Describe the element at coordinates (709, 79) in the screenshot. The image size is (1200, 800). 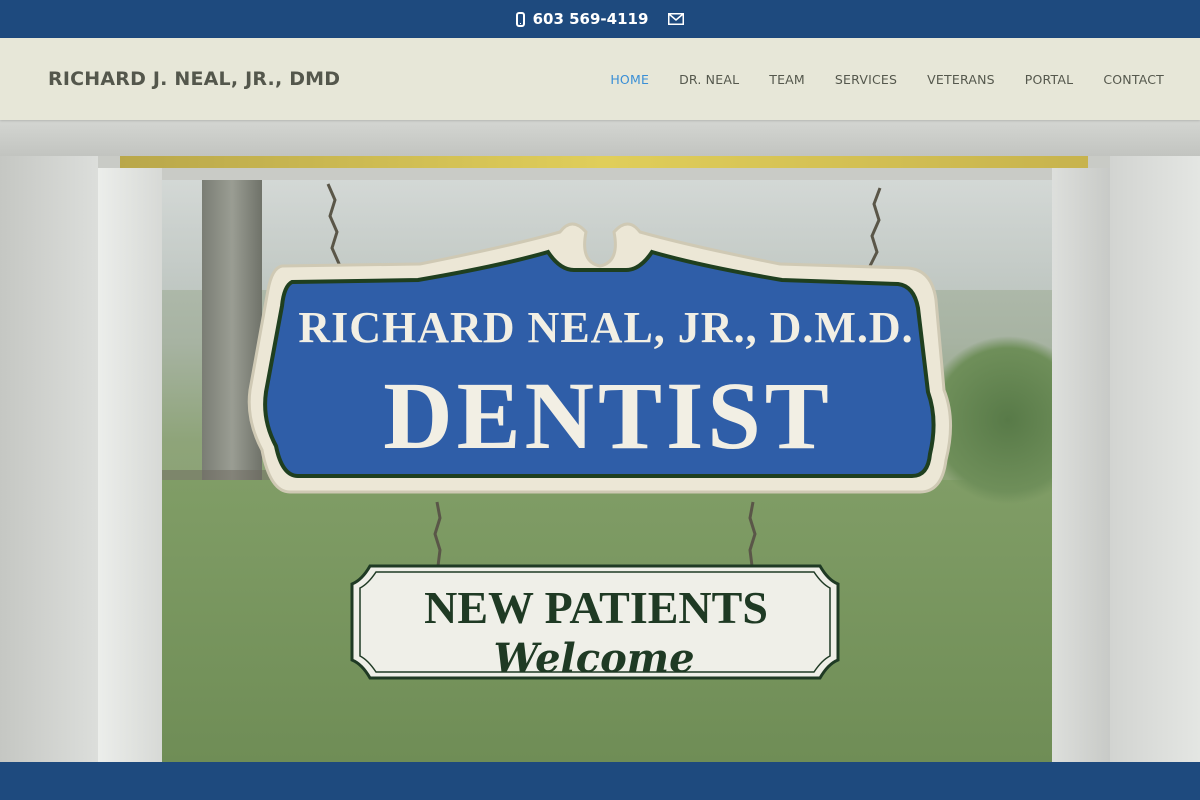
I see `nav-dr-neal: DR. NEAL` at that location.